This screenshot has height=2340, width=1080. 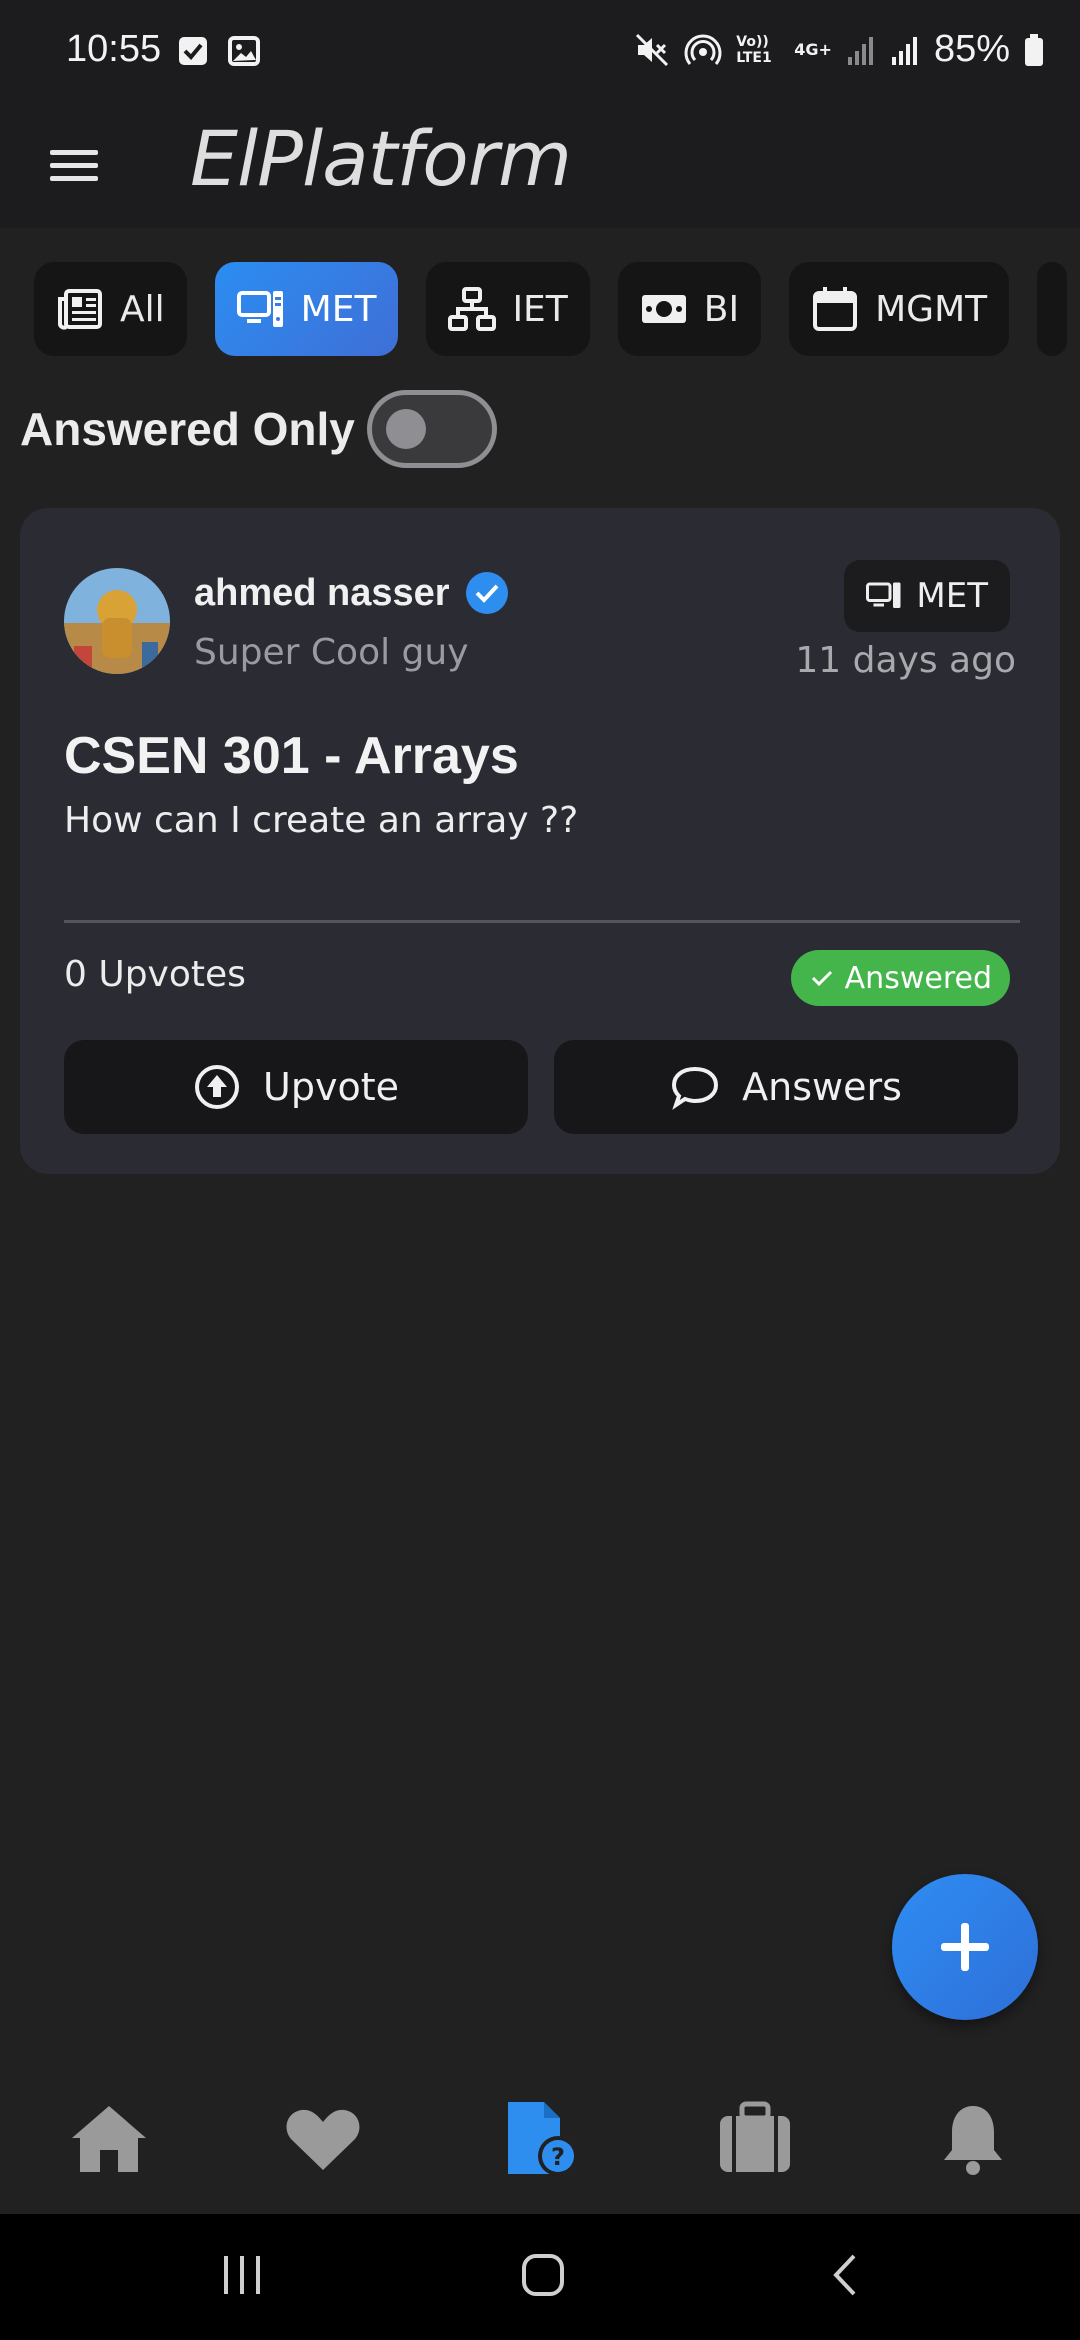 What do you see at coordinates (695, 1088) in the screenshot?
I see `comment-icon` at bounding box center [695, 1088].